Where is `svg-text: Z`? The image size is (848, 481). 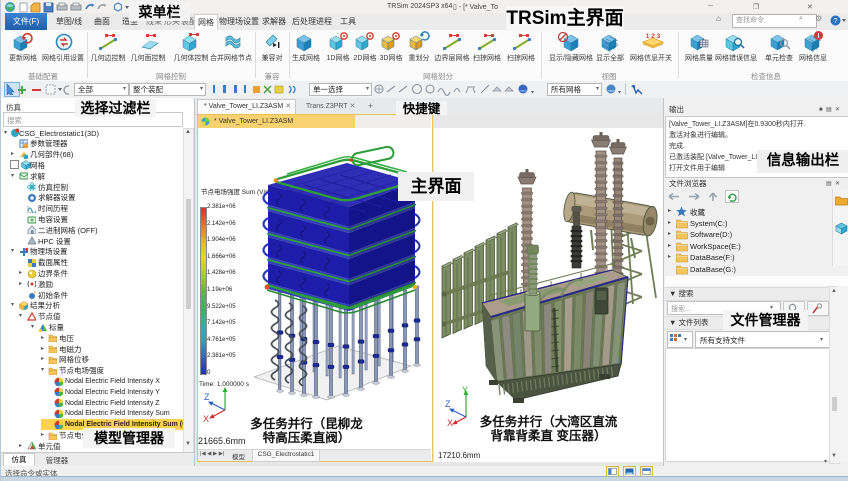
svg-text: Z is located at coordinates (207, 397).